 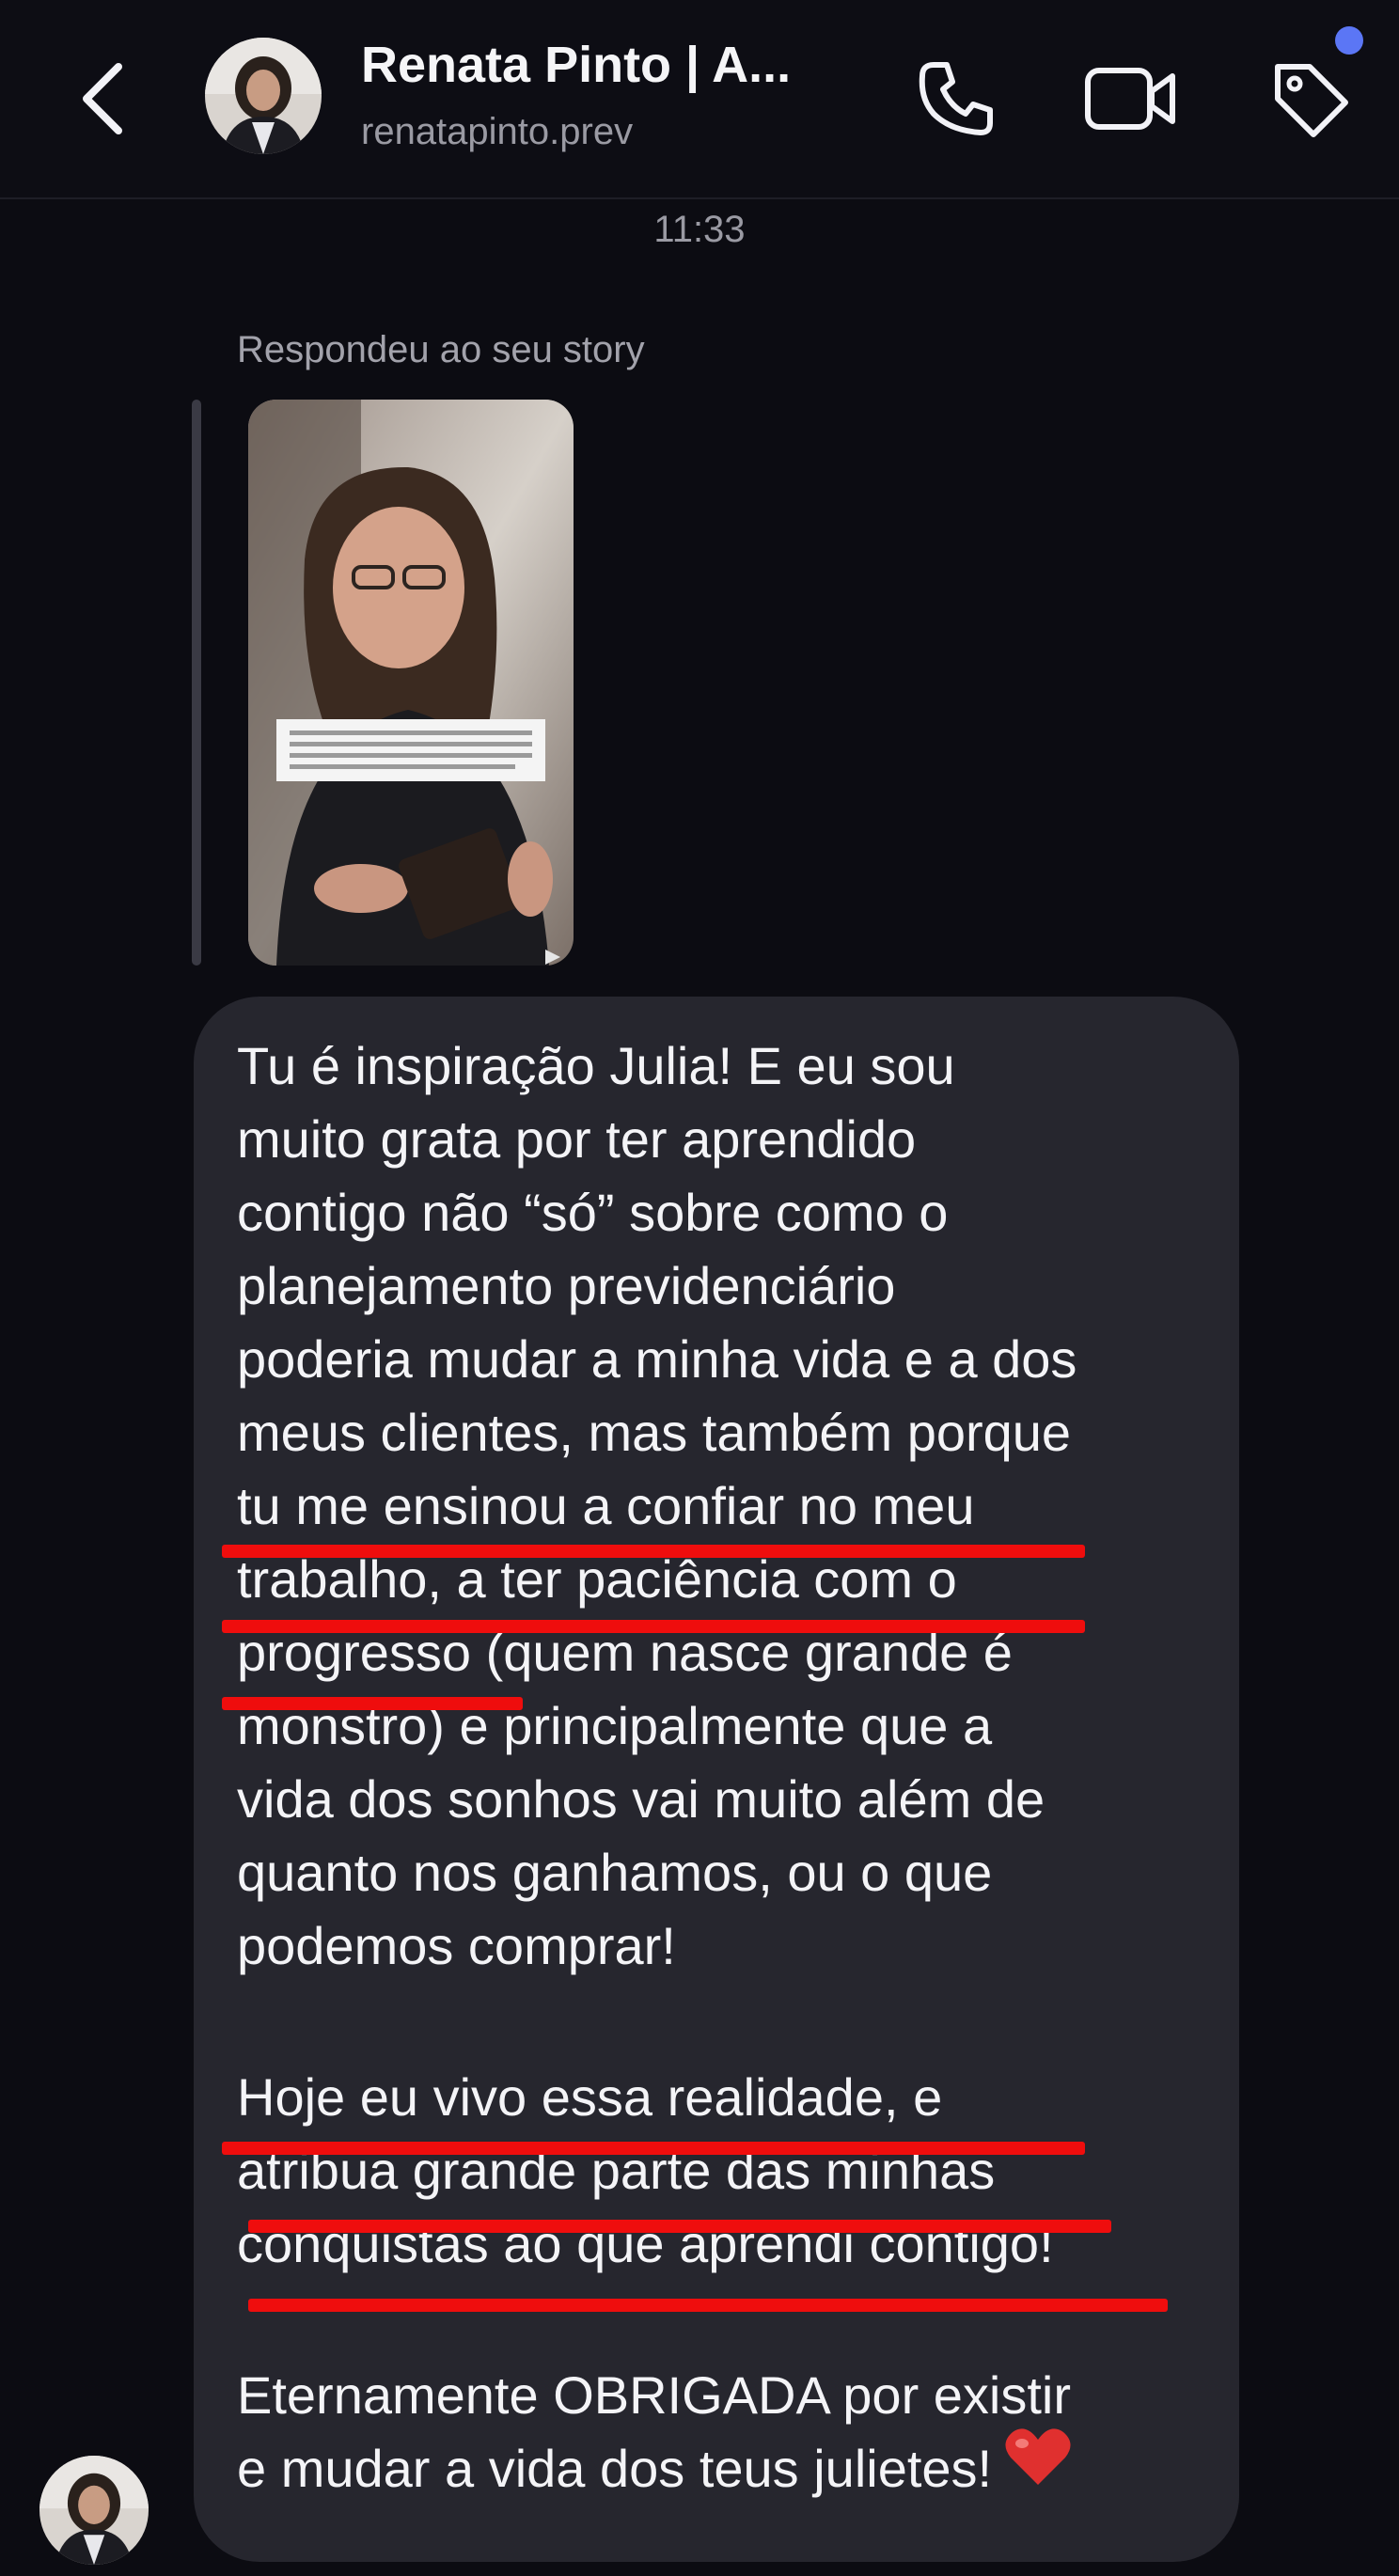 I want to click on contact-username: renatapinto.prev, so click(x=497, y=132).